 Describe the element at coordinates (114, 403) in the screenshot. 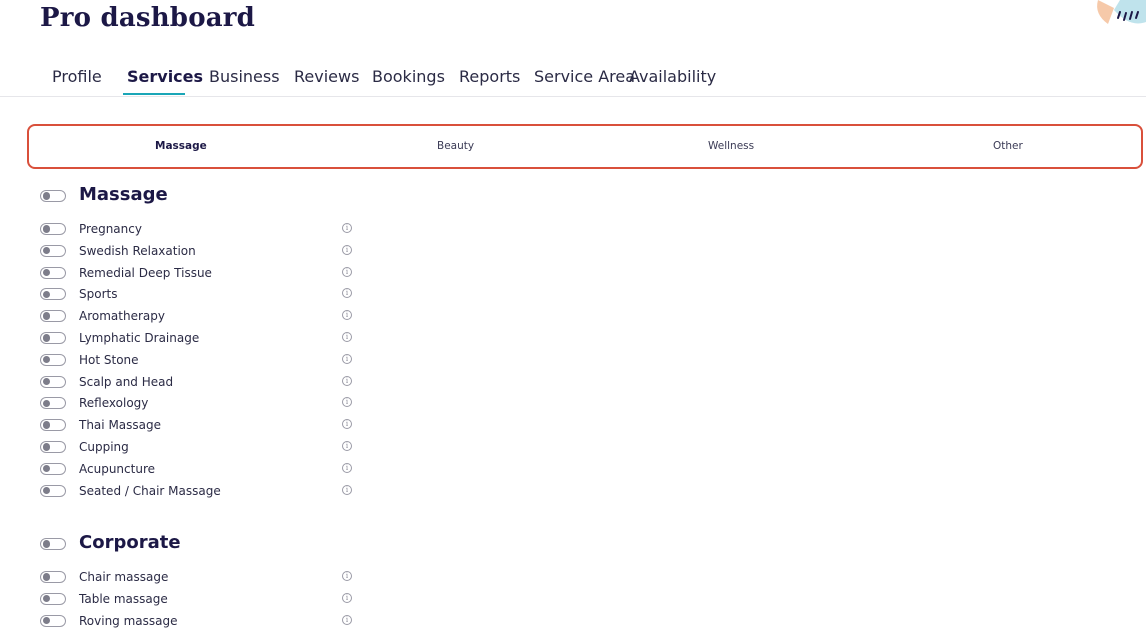

I see `service-label: Reflexology` at that location.